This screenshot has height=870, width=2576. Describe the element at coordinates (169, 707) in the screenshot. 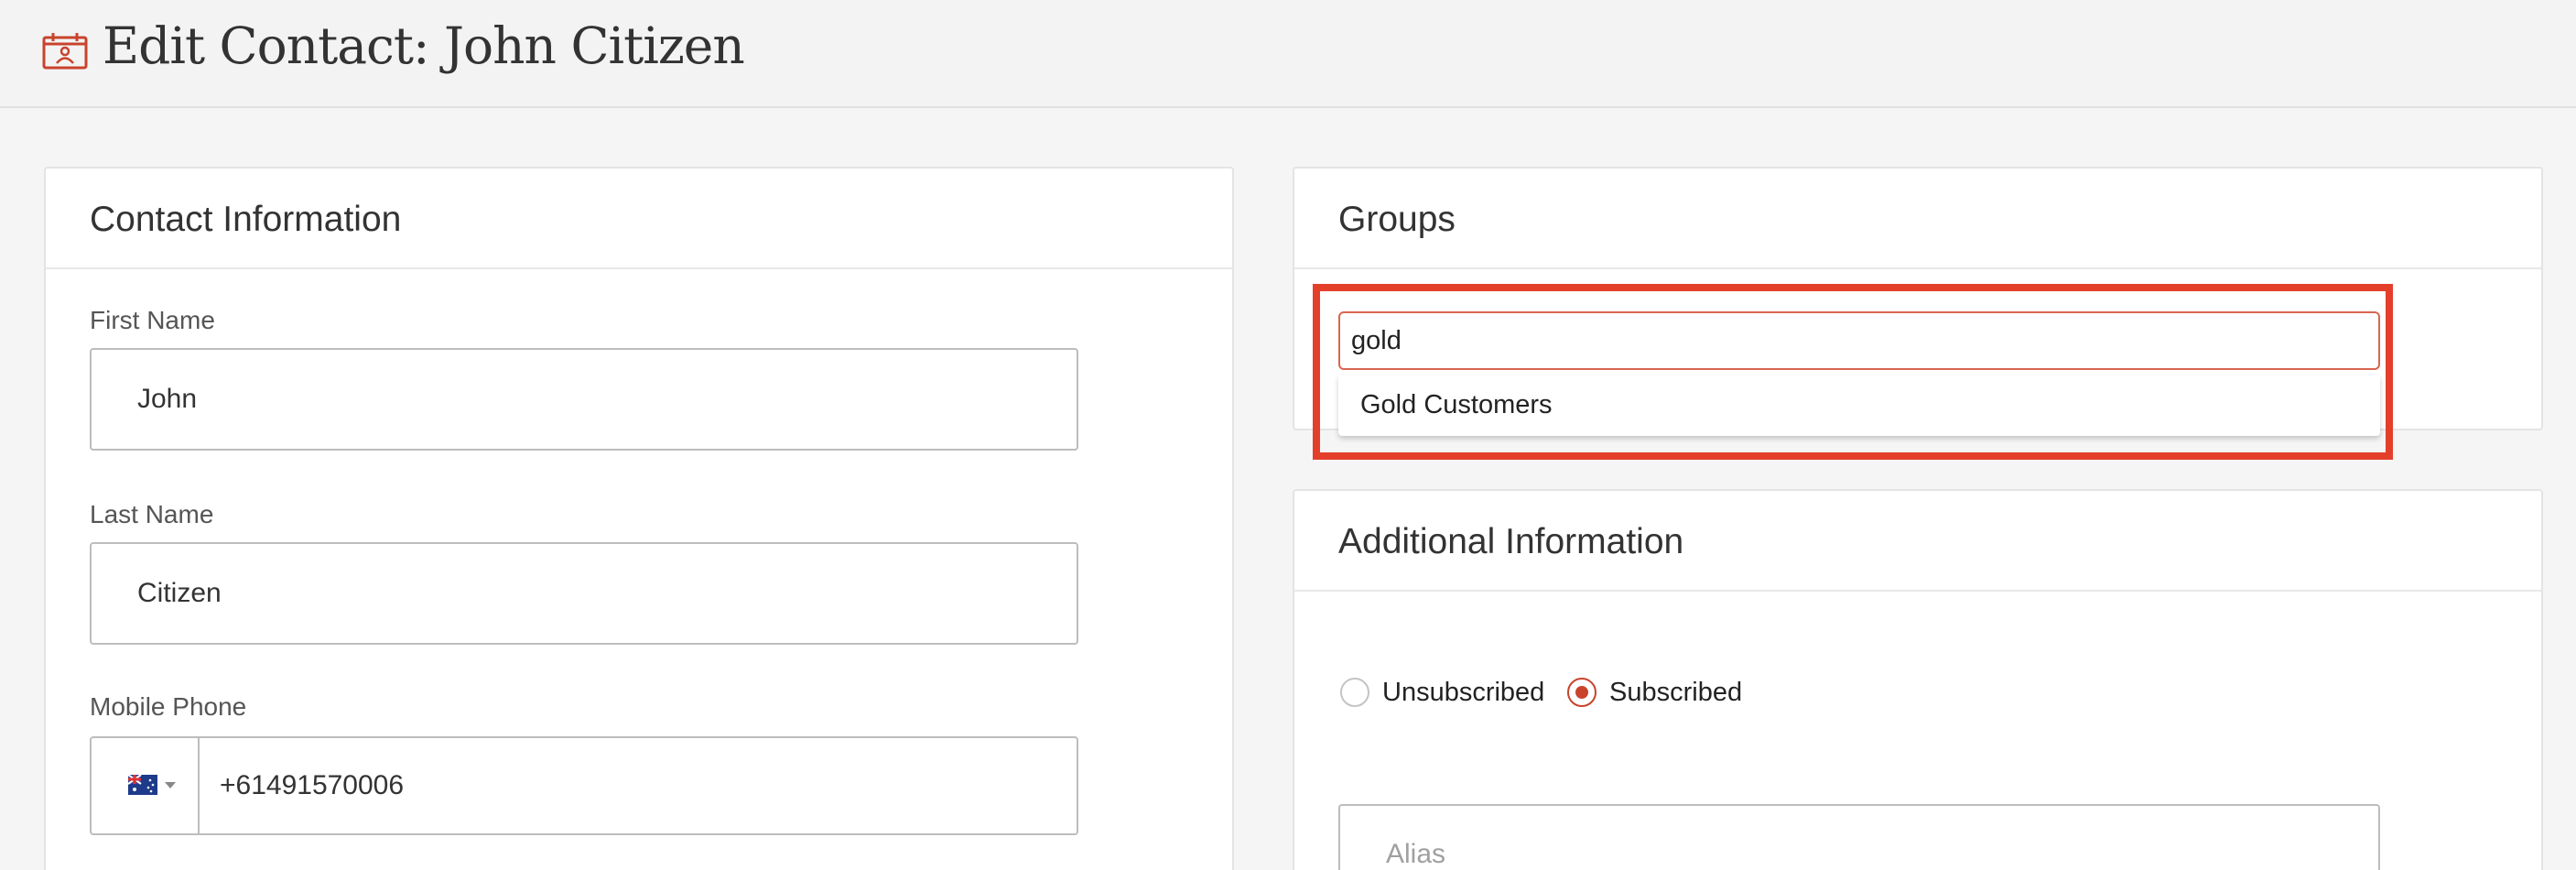

I see `mobile-phone-label: Mobile Phone` at that location.